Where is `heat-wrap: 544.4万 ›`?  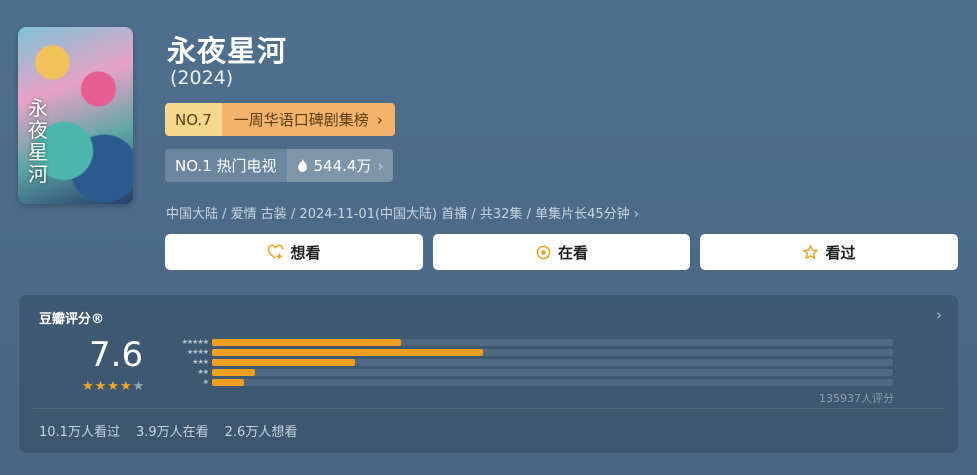 heat-wrap: 544.4万 › is located at coordinates (340, 165).